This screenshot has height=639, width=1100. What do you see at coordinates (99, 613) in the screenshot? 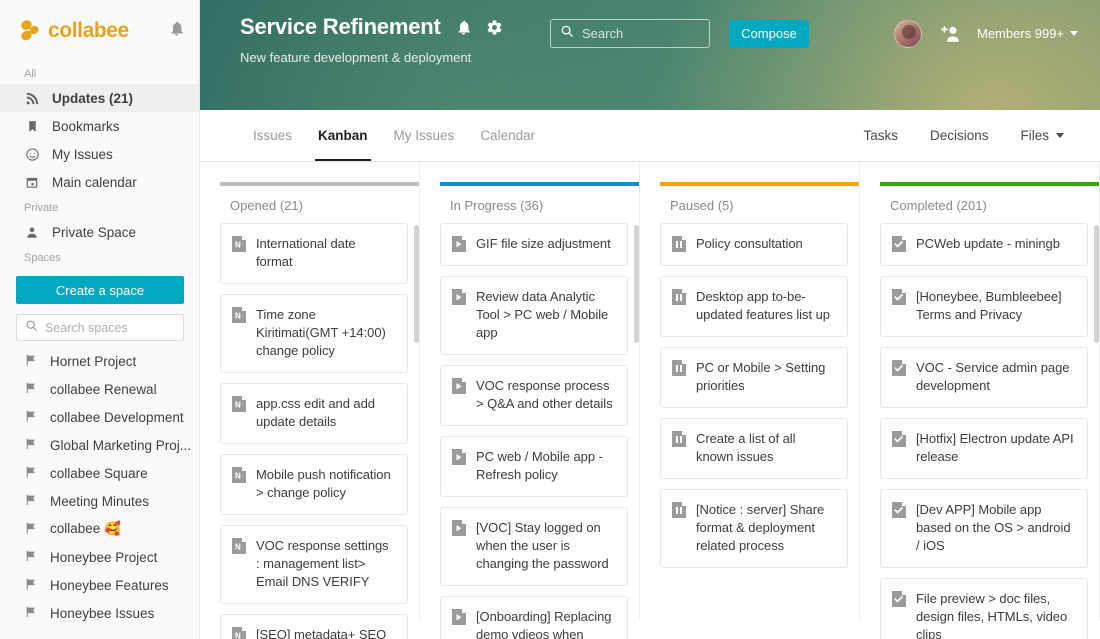
I see `space-item: Honeybee Issues` at bounding box center [99, 613].